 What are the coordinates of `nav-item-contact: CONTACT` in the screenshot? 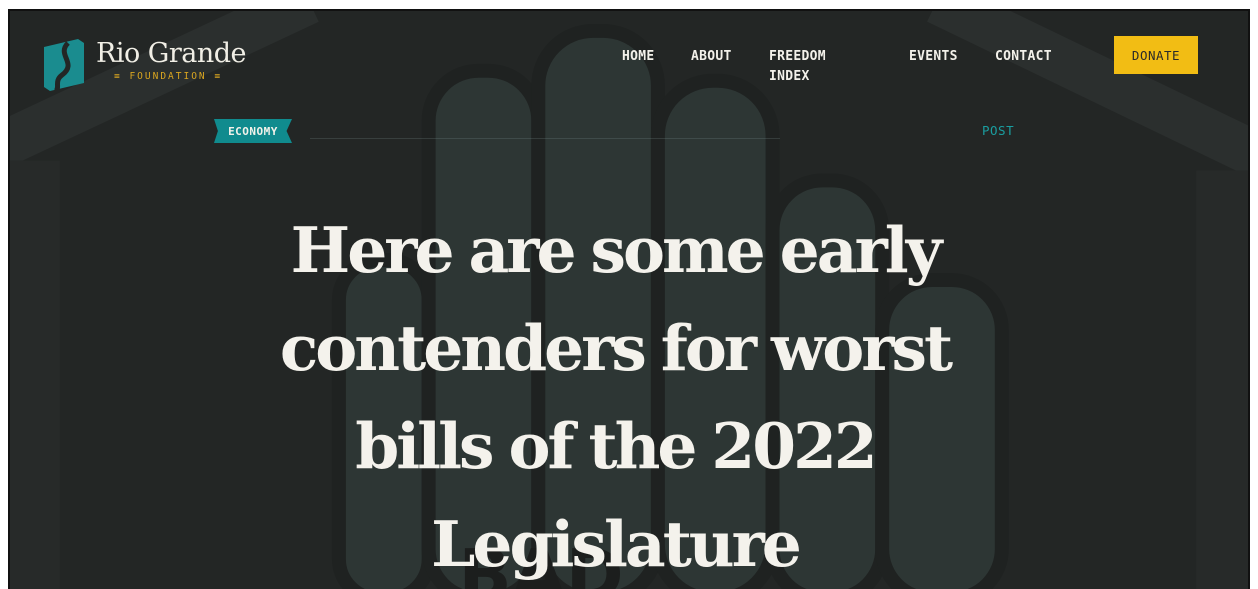 It's located at (1023, 57).